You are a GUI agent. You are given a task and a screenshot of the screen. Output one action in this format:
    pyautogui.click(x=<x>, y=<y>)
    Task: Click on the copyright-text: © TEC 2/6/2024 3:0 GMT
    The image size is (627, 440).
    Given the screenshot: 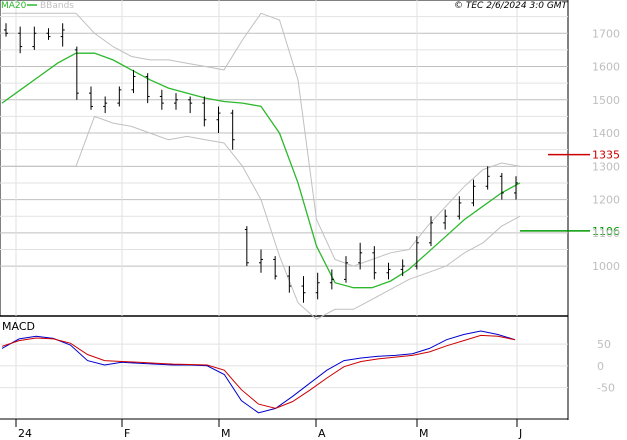 What is the action you would take?
    pyautogui.click(x=511, y=6)
    